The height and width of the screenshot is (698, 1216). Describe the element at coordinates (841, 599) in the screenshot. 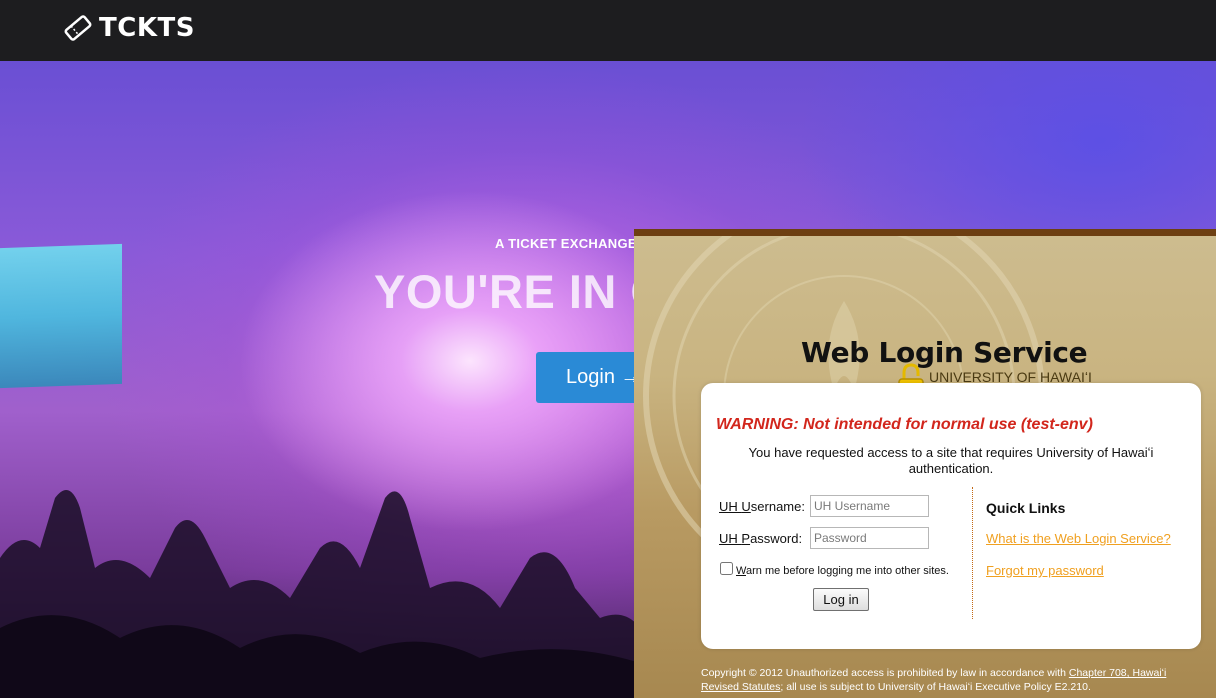

I see `log-in-button: Log in` at that location.